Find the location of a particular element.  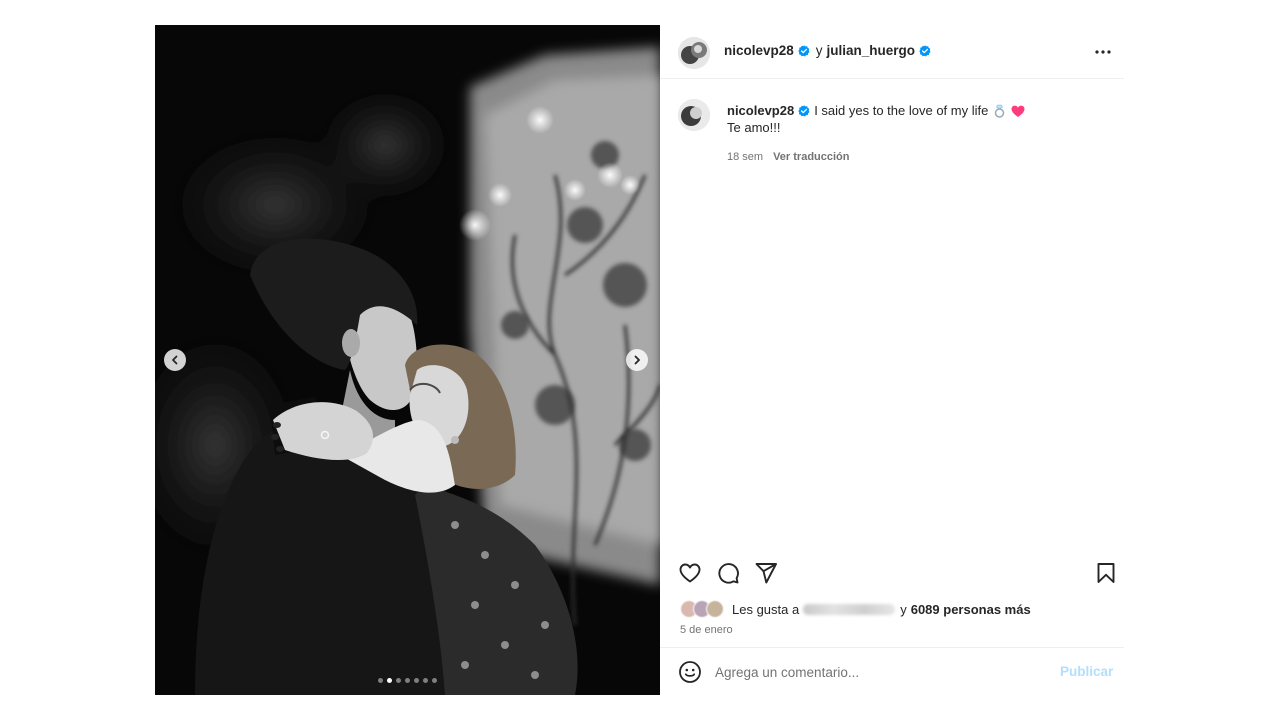

likes-summary: Les gusta a y 6089 personas más is located at coordinates (855, 609).